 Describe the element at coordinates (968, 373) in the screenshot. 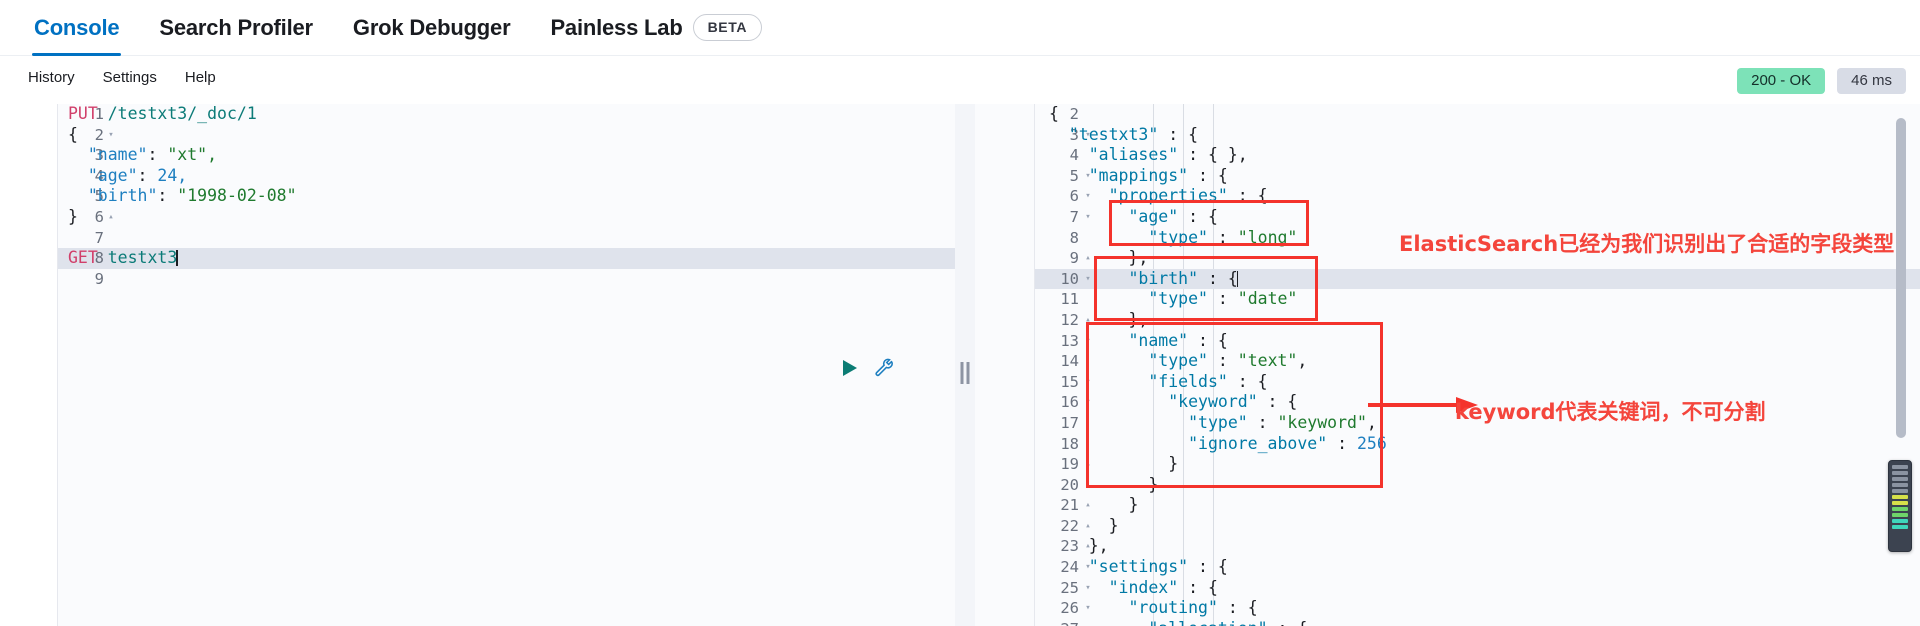

I see `handle-bar` at that location.